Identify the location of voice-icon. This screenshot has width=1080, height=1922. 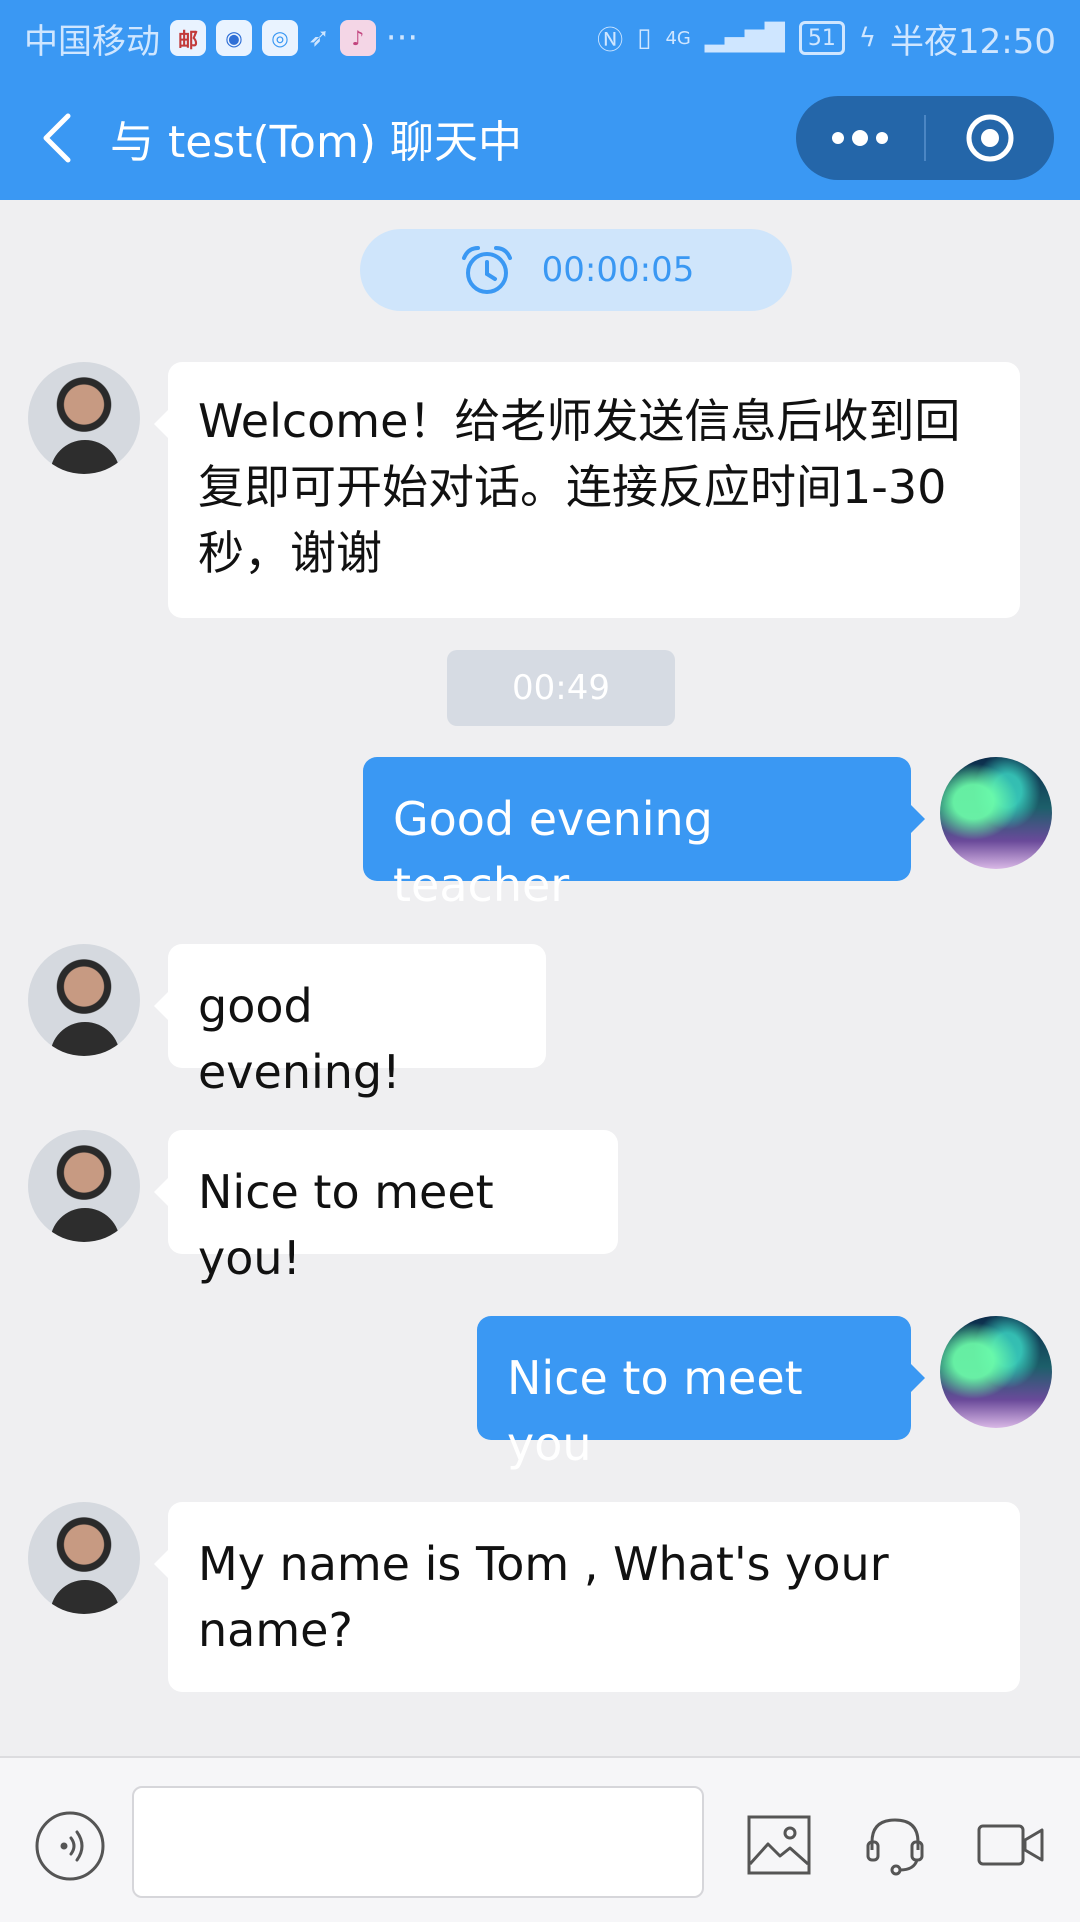
(70, 1846).